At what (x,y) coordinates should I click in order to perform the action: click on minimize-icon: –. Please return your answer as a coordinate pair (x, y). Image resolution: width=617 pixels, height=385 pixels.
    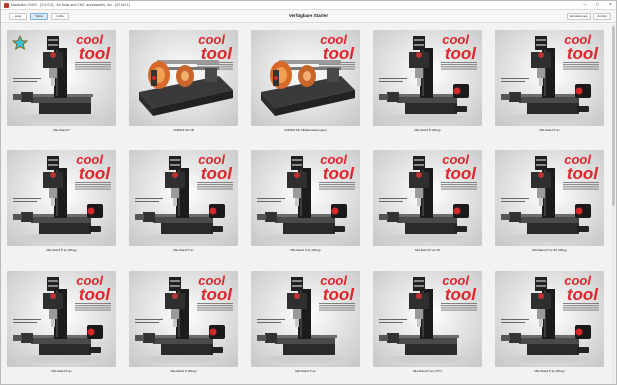
    Looking at the image, I should click on (584, 5).